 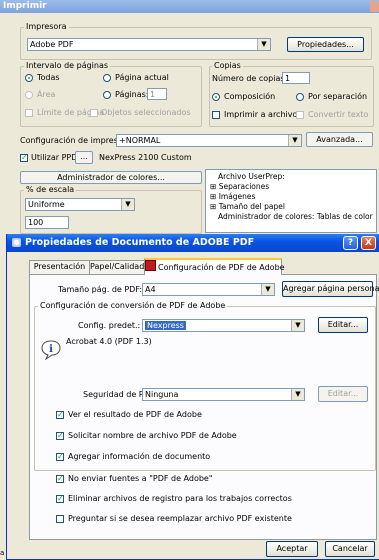 What do you see at coordinates (374, 6) in the screenshot?
I see `print-dialog-close-icon` at bounding box center [374, 6].